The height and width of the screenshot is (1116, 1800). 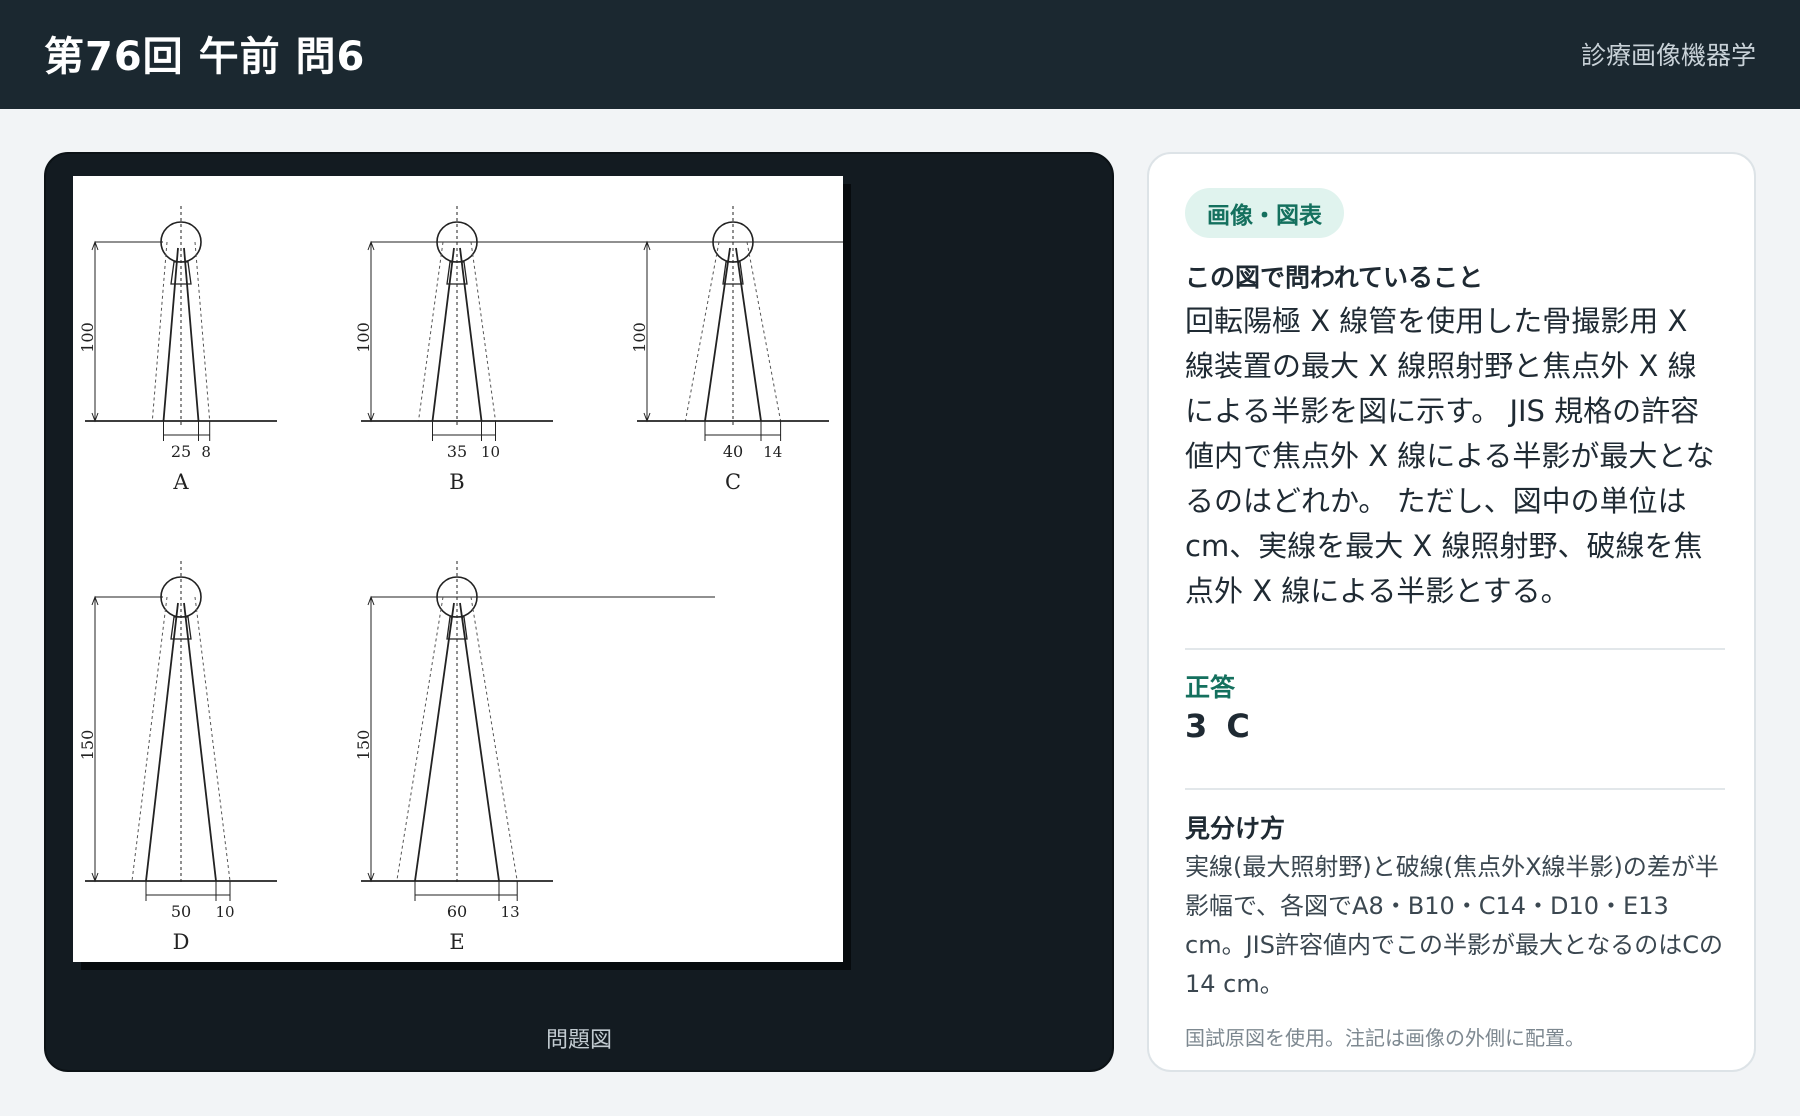 What do you see at coordinates (510, 912) in the screenshot?
I see `penumbra-label: 13` at bounding box center [510, 912].